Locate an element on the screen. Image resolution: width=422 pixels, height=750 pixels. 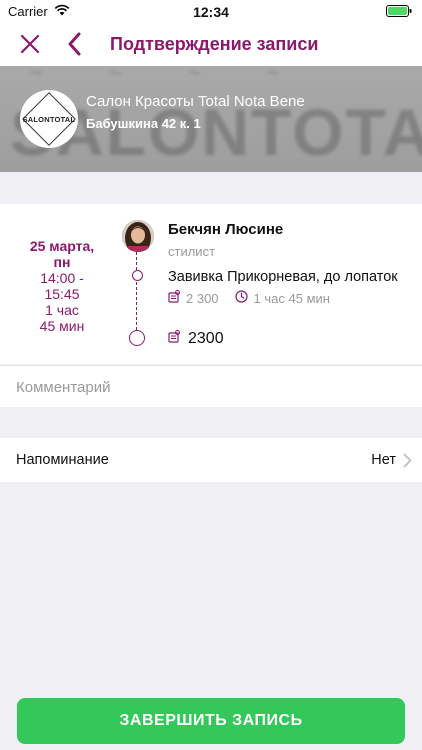
close-button is located at coordinates (30, 44).